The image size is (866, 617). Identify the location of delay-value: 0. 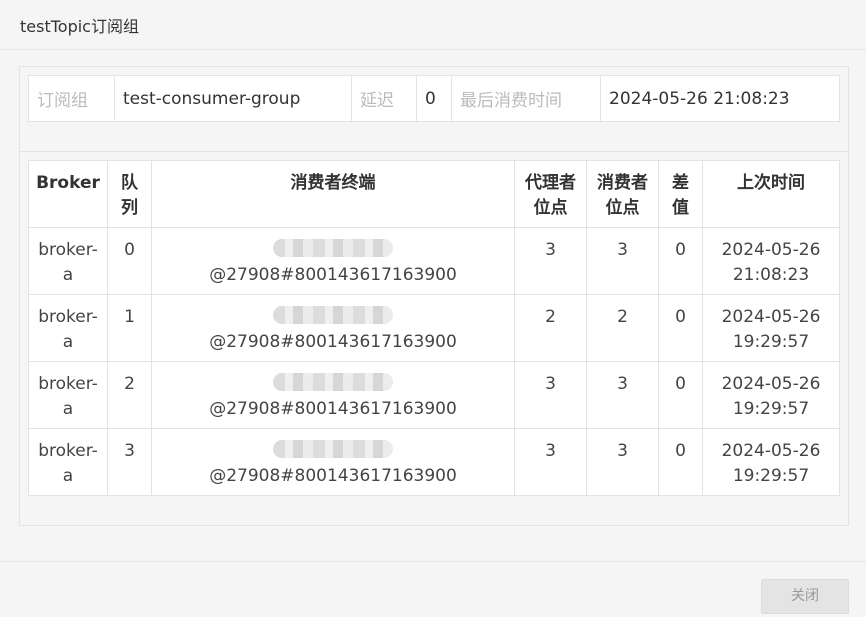
(434, 98).